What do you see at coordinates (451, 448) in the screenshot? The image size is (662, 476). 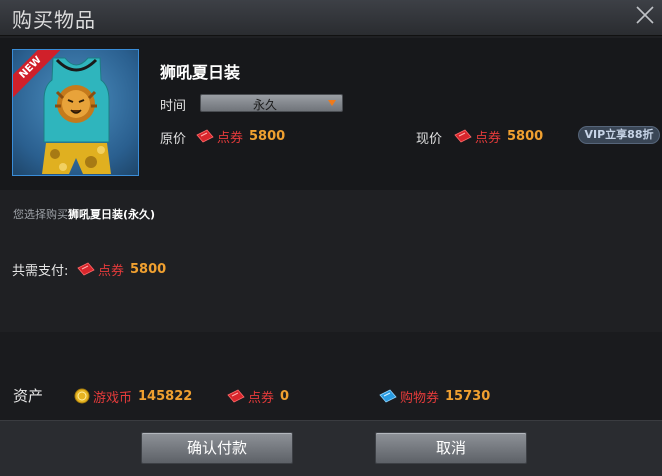 I see `cancel-button: 取消` at bounding box center [451, 448].